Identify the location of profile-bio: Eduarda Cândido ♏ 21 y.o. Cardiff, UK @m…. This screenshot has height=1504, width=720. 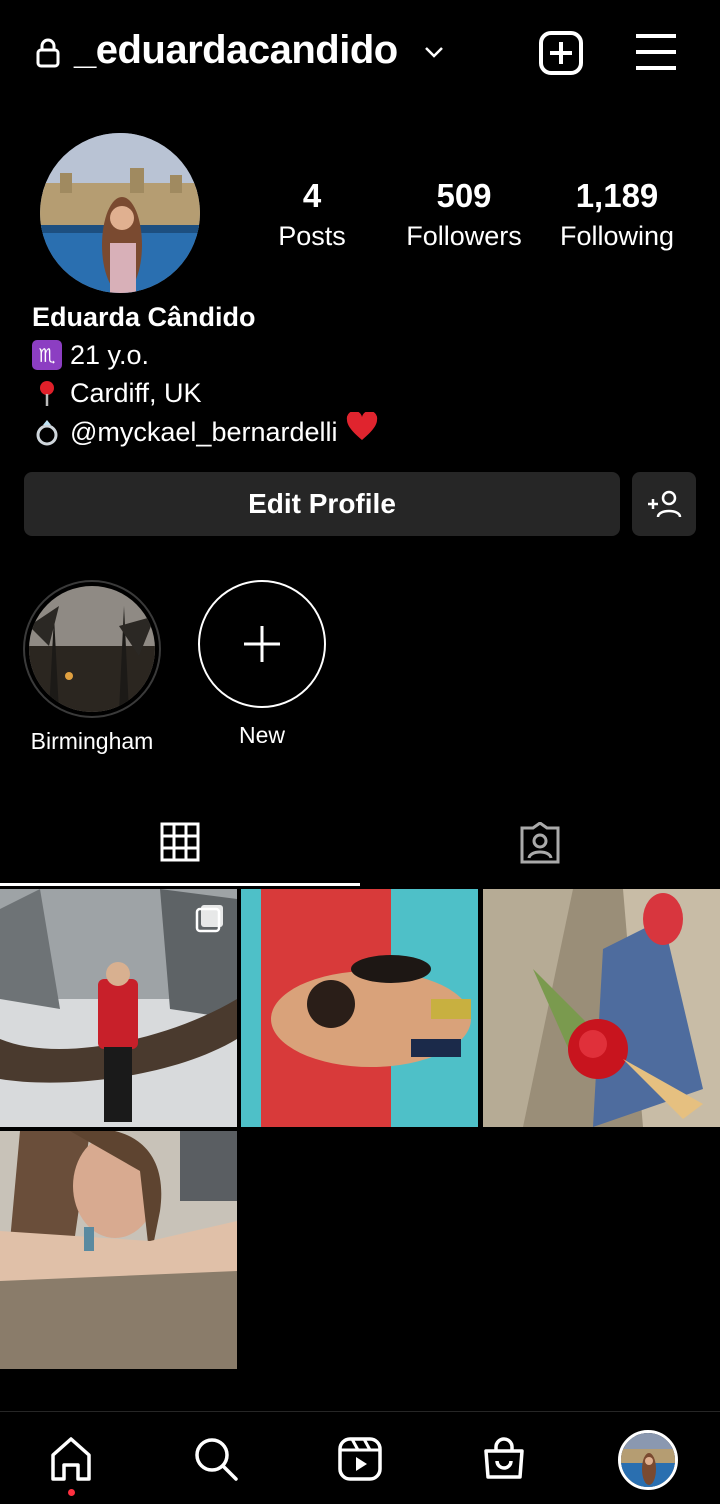
(205, 375).